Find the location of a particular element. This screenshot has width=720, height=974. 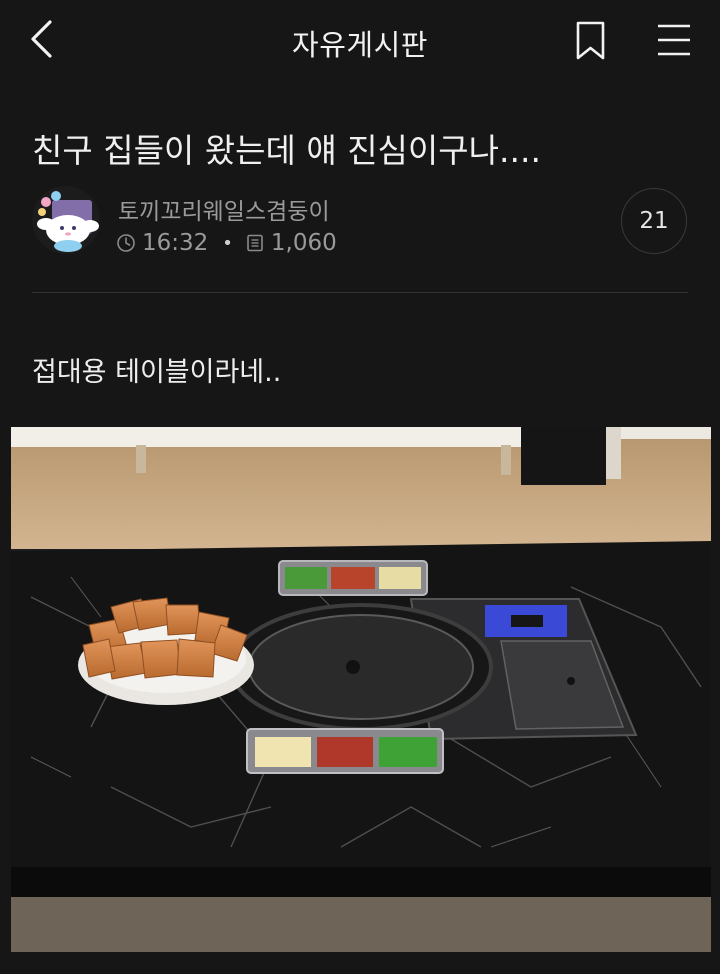

menu-button is located at coordinates (674, 40).